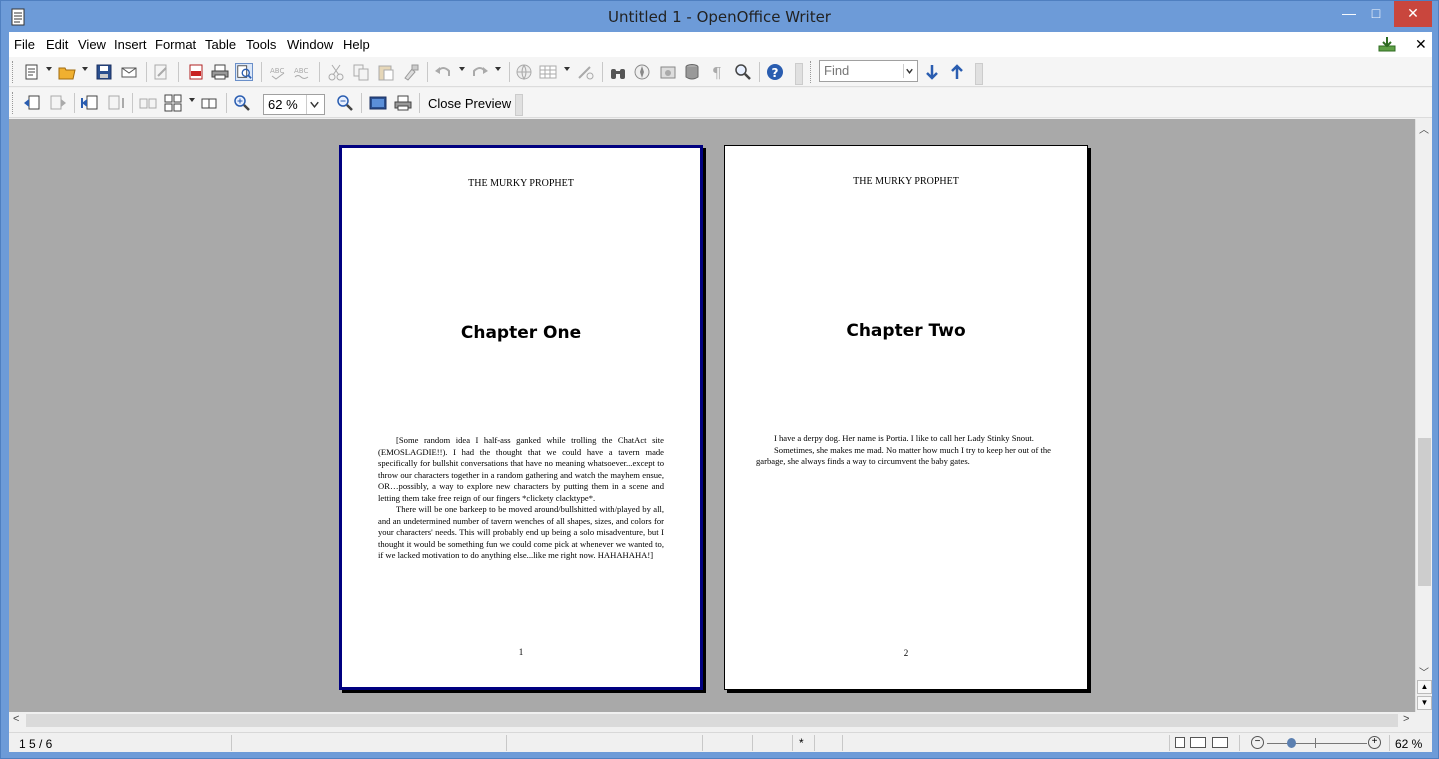 The image size is (1439, 759). Describe the element at coordinates (1376, 14) in the screenshot. I see `maximize-button: □` at that location.